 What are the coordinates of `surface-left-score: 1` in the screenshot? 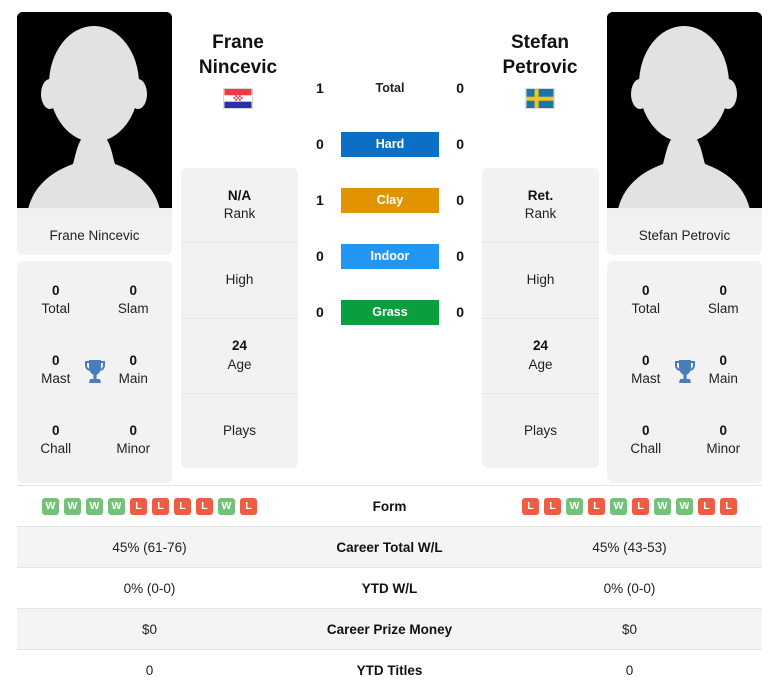 It's located at (320, 200).